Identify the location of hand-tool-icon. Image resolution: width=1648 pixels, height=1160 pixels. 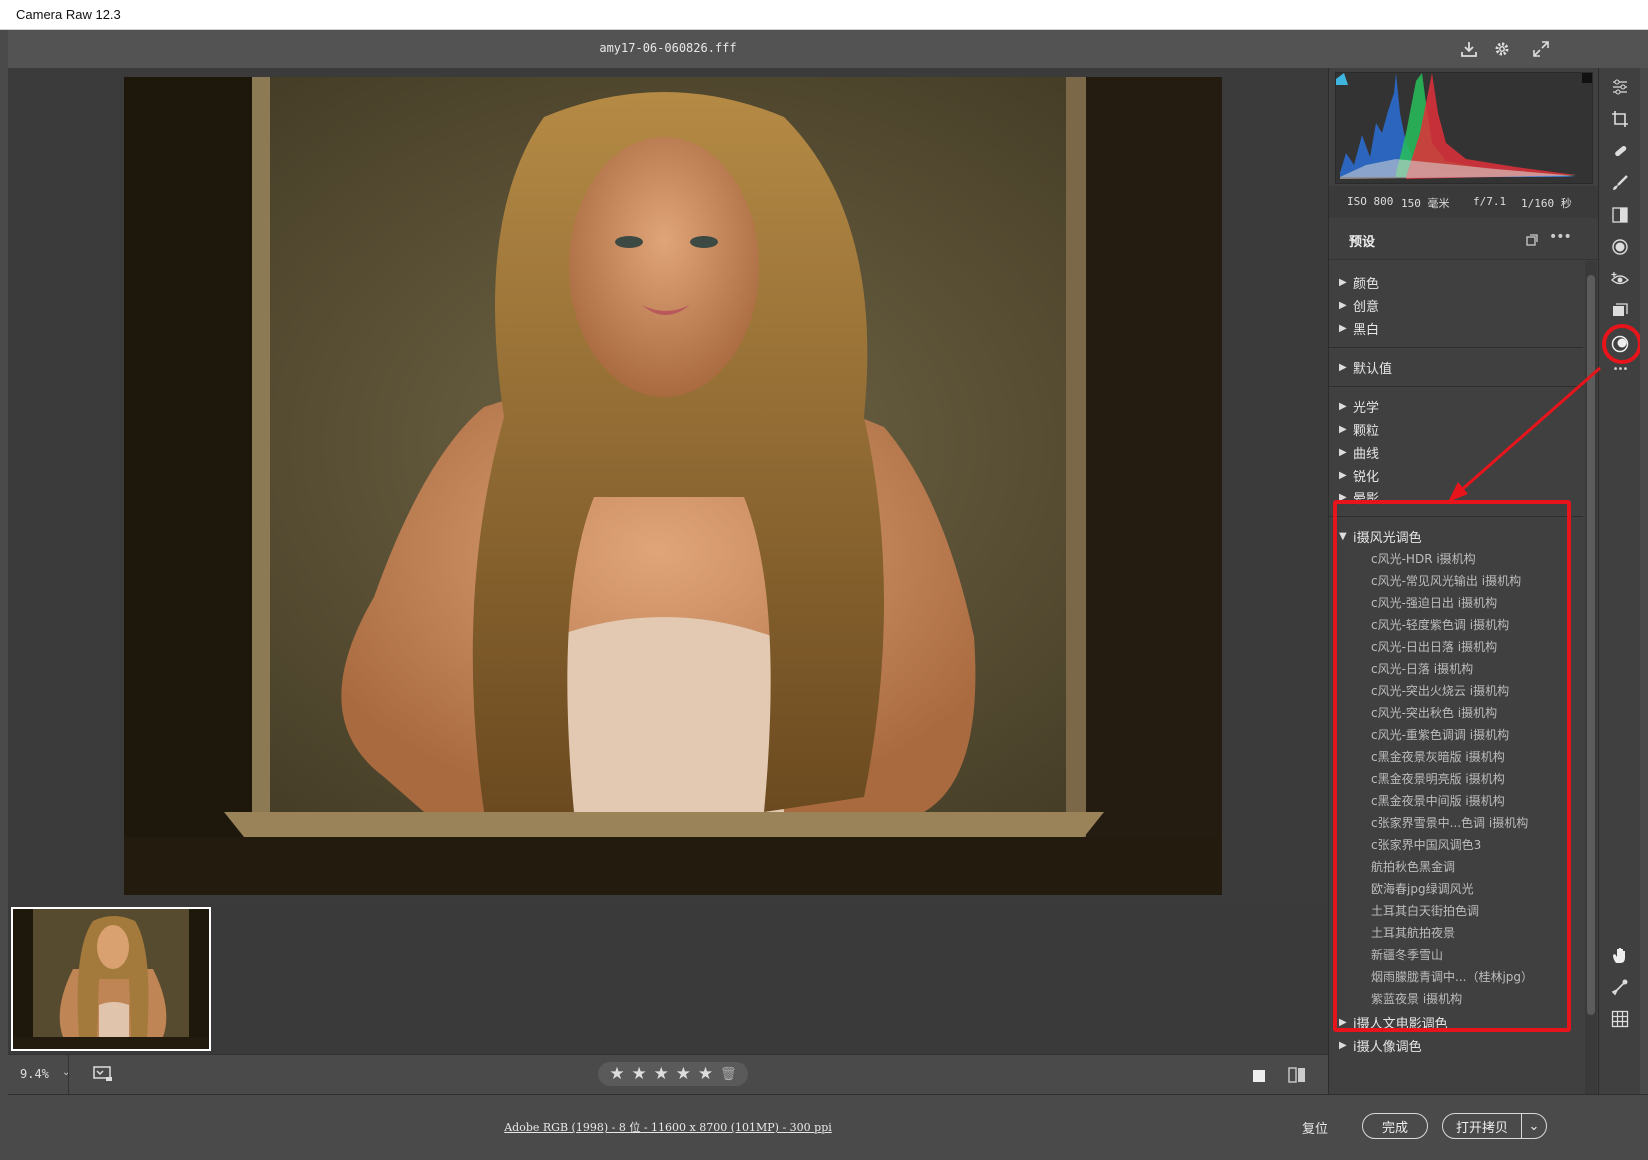
(1620, 955).